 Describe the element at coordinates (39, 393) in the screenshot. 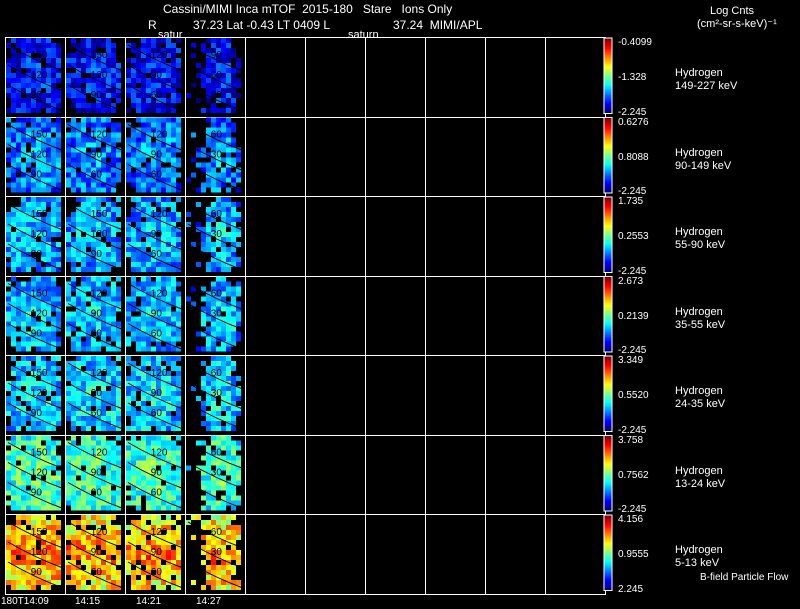

I see `contour-label: 120` at that location.